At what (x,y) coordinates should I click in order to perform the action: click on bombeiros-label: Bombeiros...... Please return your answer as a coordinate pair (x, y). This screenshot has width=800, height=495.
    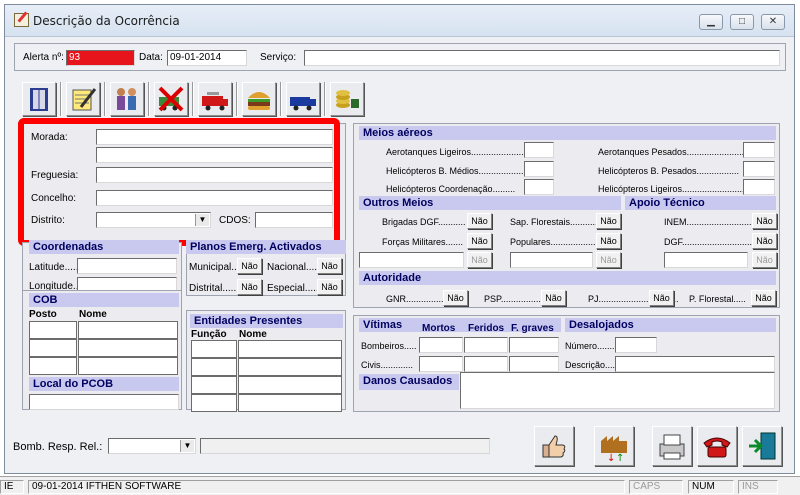
    Looking at the image, I should click on (389, 346).